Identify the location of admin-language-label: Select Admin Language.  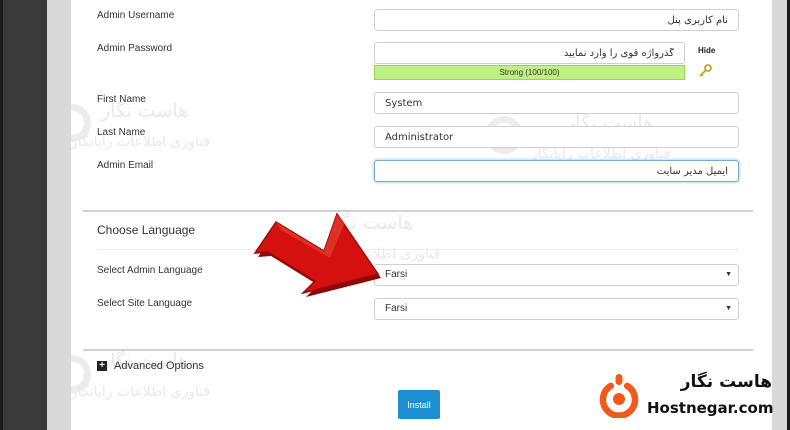
(150, 270).